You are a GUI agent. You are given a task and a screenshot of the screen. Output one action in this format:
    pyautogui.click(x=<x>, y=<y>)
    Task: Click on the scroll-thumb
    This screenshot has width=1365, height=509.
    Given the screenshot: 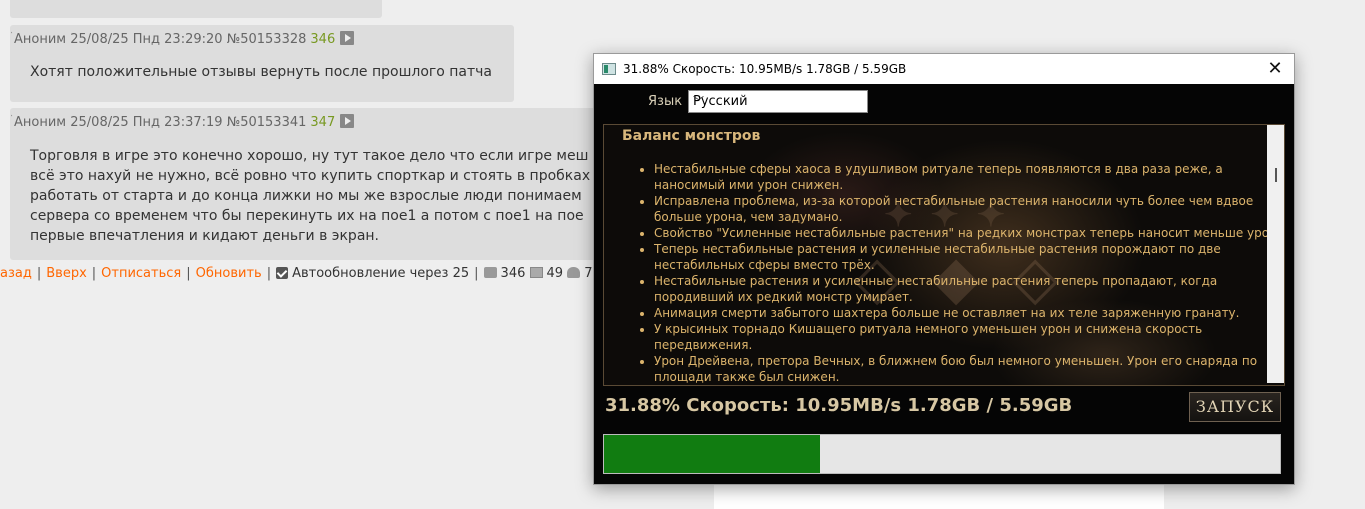 What is the action you would take?
    pyautogui.click(x=1276, y=175)
    